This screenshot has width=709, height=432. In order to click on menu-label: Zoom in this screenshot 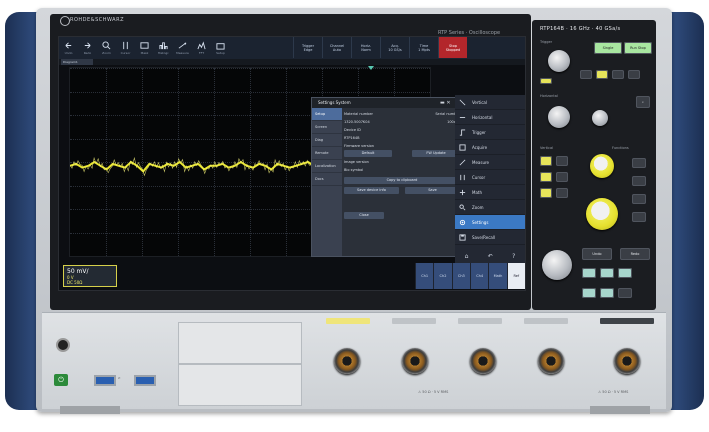, I will do `click(478, 207)`.